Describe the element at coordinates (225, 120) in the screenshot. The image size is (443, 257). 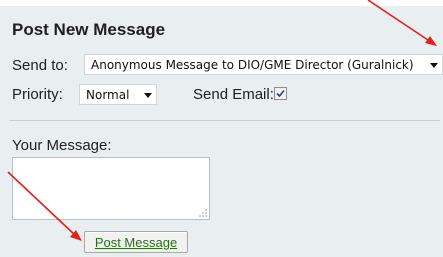
I see `divider` at that location.